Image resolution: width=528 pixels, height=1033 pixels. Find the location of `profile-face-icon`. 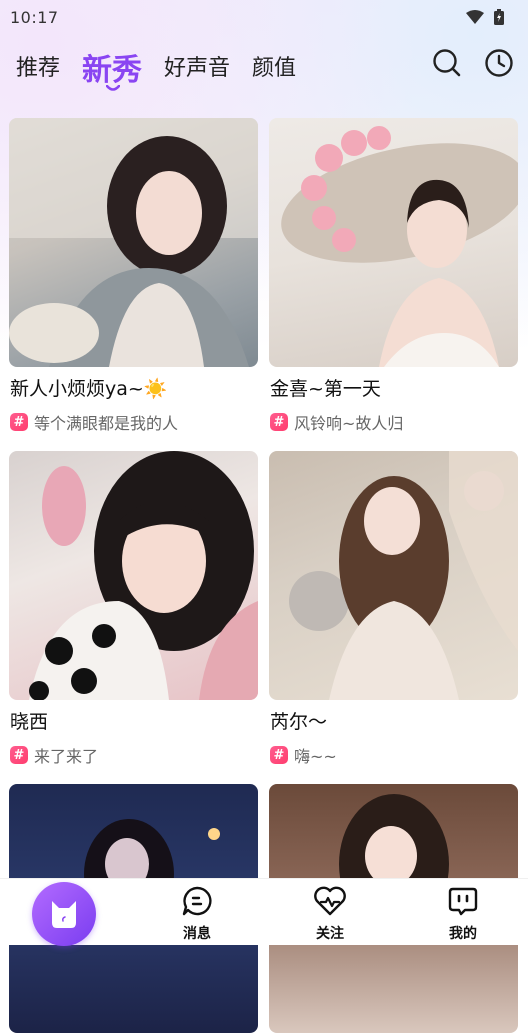

profile-face-icon is located at coordinates (463, 901).